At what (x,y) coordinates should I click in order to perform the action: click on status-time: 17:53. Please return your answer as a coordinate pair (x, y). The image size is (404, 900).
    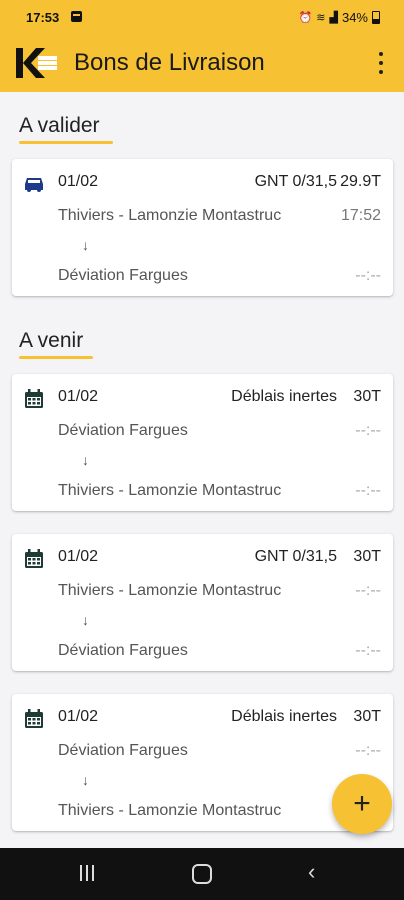
    Looking at the image, I should click on (43, 17).